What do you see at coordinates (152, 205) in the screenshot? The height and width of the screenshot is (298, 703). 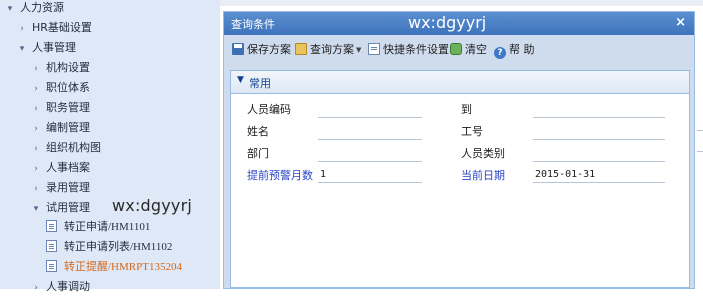 I see `watermark-text: wx:dgyyrj` at bounding box center [152, 205].